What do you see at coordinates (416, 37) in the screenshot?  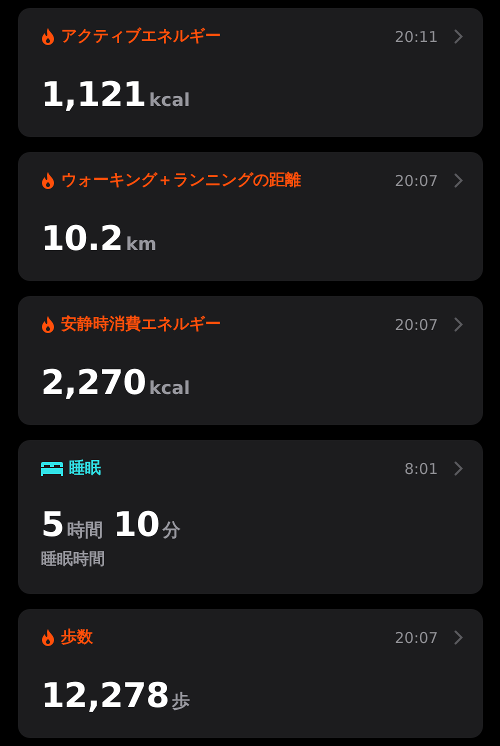 I see `time-label: 20:11` at bounding box center [416, 37].